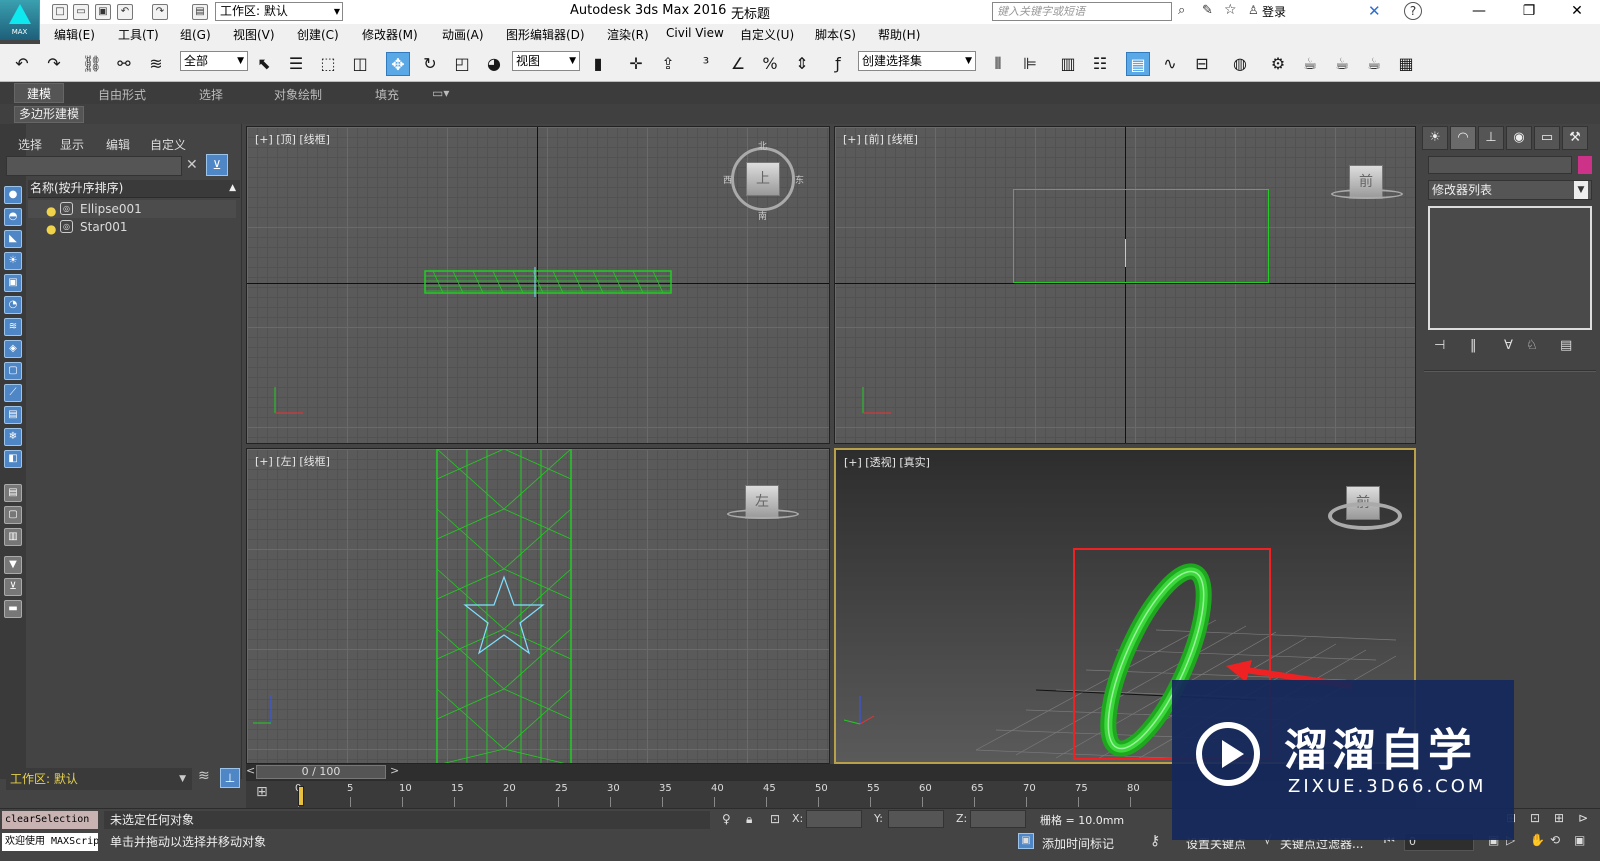  What do you see at coordinates (156, 64) in the screenshot?
I see `bind-spacewarp-icon: ≋` at bounding box center [156, 64].